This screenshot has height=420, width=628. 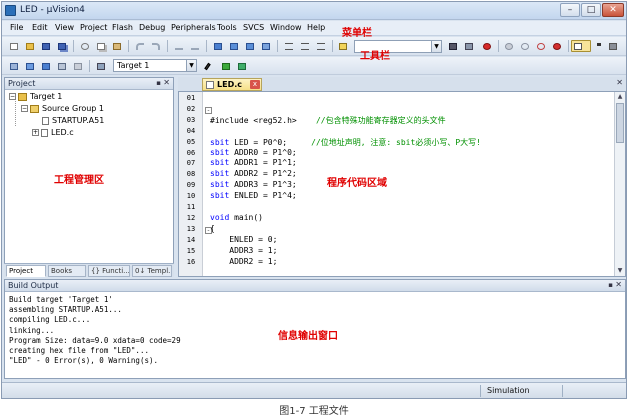 I want to click on close-button: ✕, so click(x=613, y=10).